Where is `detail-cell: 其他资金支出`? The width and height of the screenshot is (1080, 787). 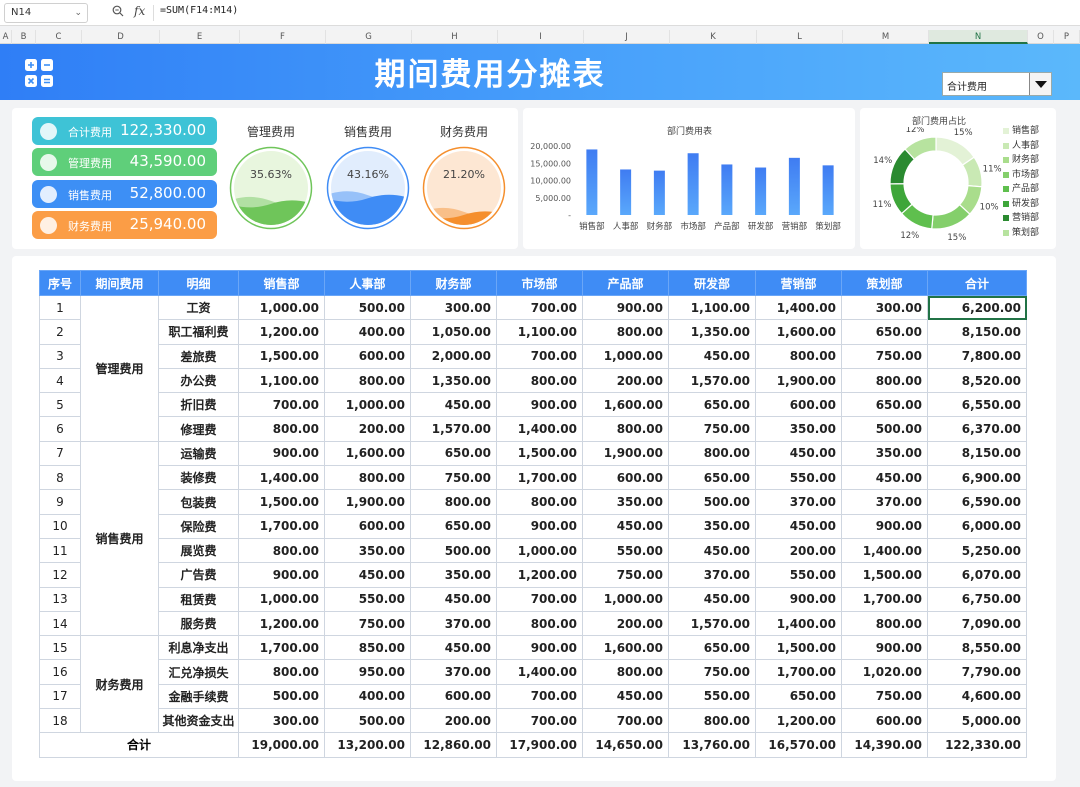
detail-cell: 其他资金支出 is located at coordinates (198, 721).